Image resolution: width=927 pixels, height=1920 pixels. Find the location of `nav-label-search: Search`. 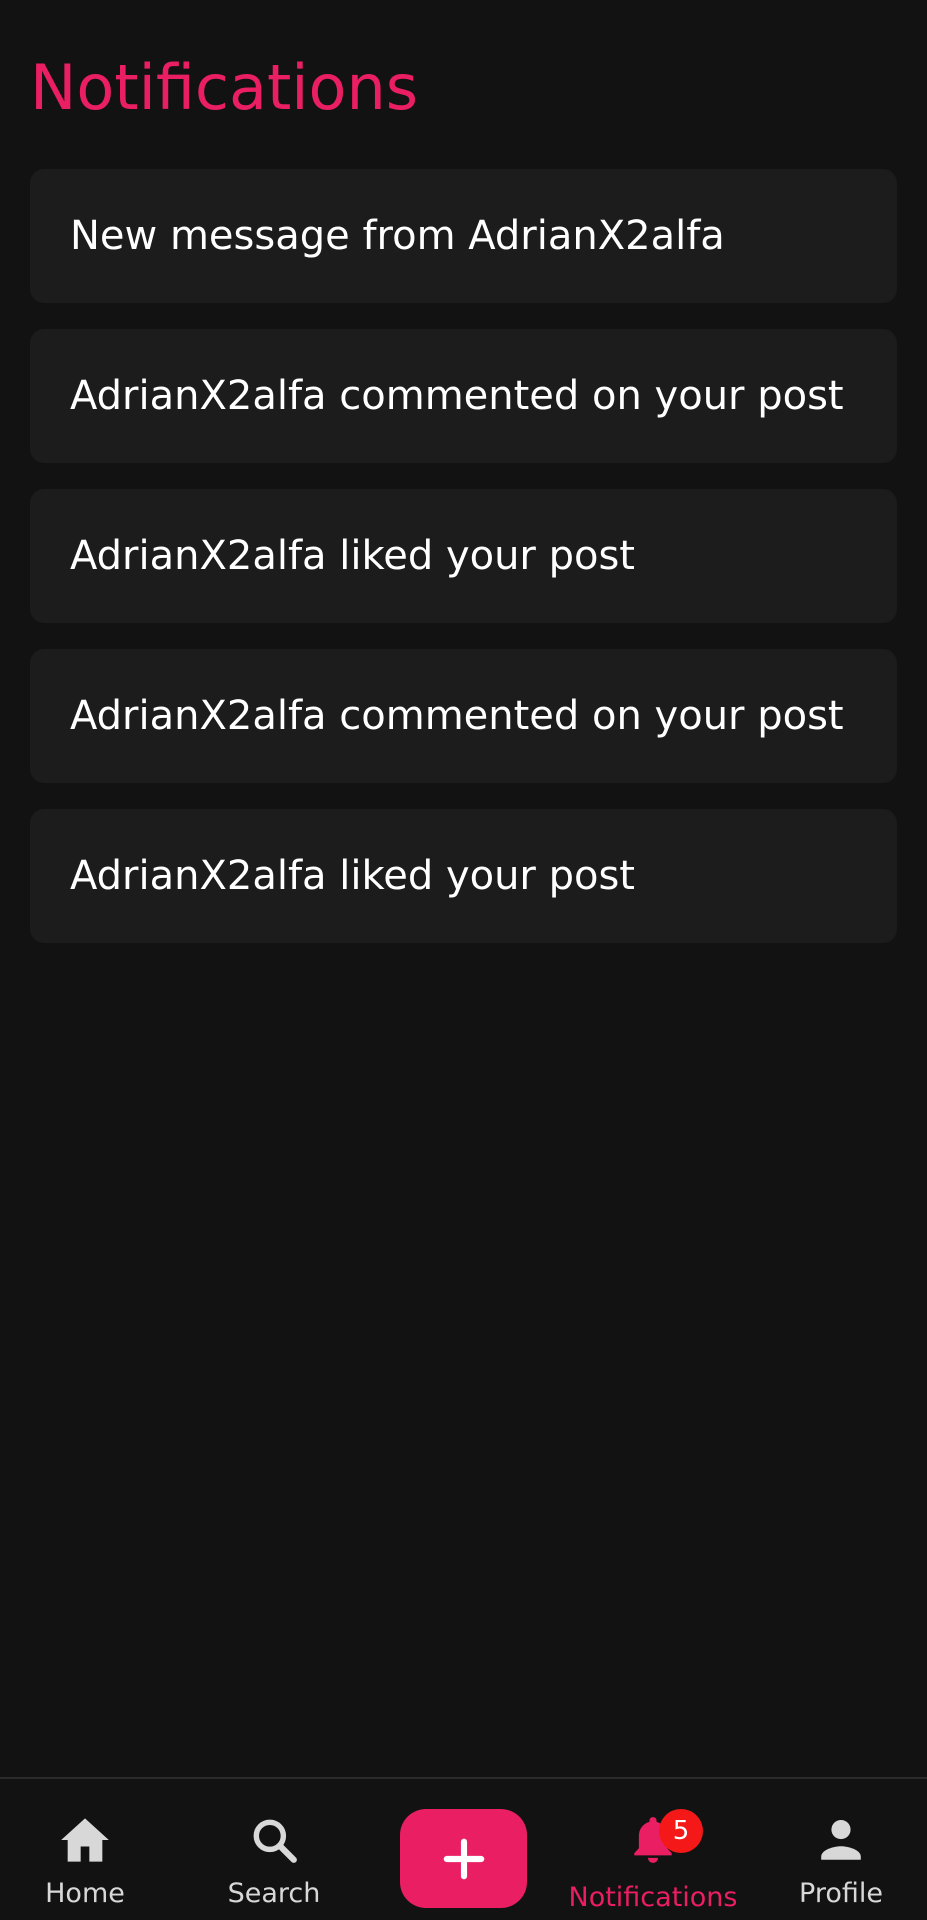

nav-label-search: Search is located at coordinates (274, 1893).